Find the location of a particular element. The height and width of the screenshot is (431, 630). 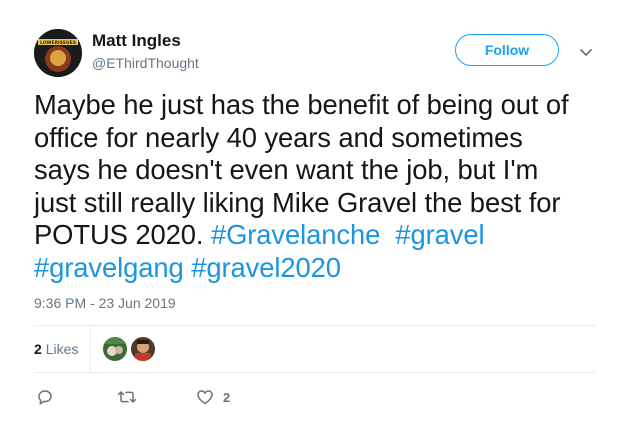

tweet-line: POTUS 2020. #Gravelanche #gravel is located at coordinates (319, 235).